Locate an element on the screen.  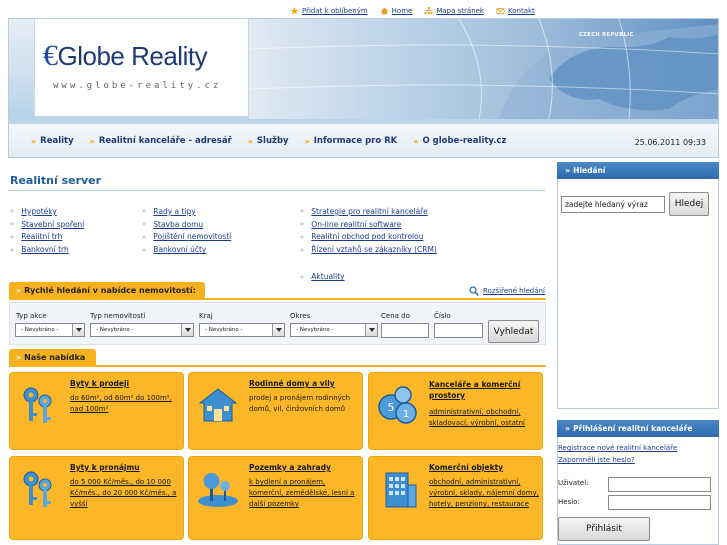
list-item: » Řízení vztahů se zákazníky (CRM) is located at coordinates (368, 250).